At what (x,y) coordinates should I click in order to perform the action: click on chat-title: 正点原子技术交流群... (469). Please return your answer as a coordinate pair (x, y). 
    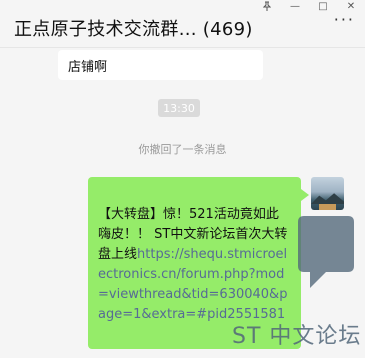
    Looking at the image, I should click on (133, 29).